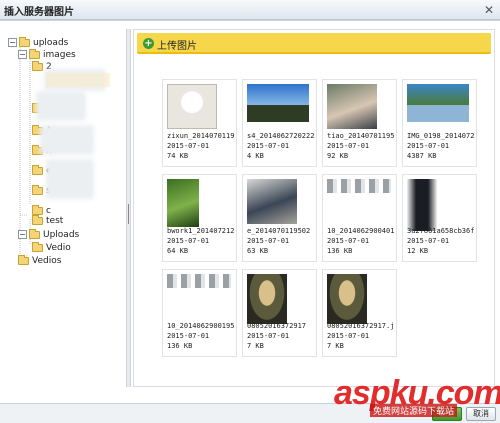 This screenshot has width=500, height=423. Describe the element at coordinates (441, 136) in the screenshot. I see `thumbnail-name: IMG_0198_2014072` at that location.